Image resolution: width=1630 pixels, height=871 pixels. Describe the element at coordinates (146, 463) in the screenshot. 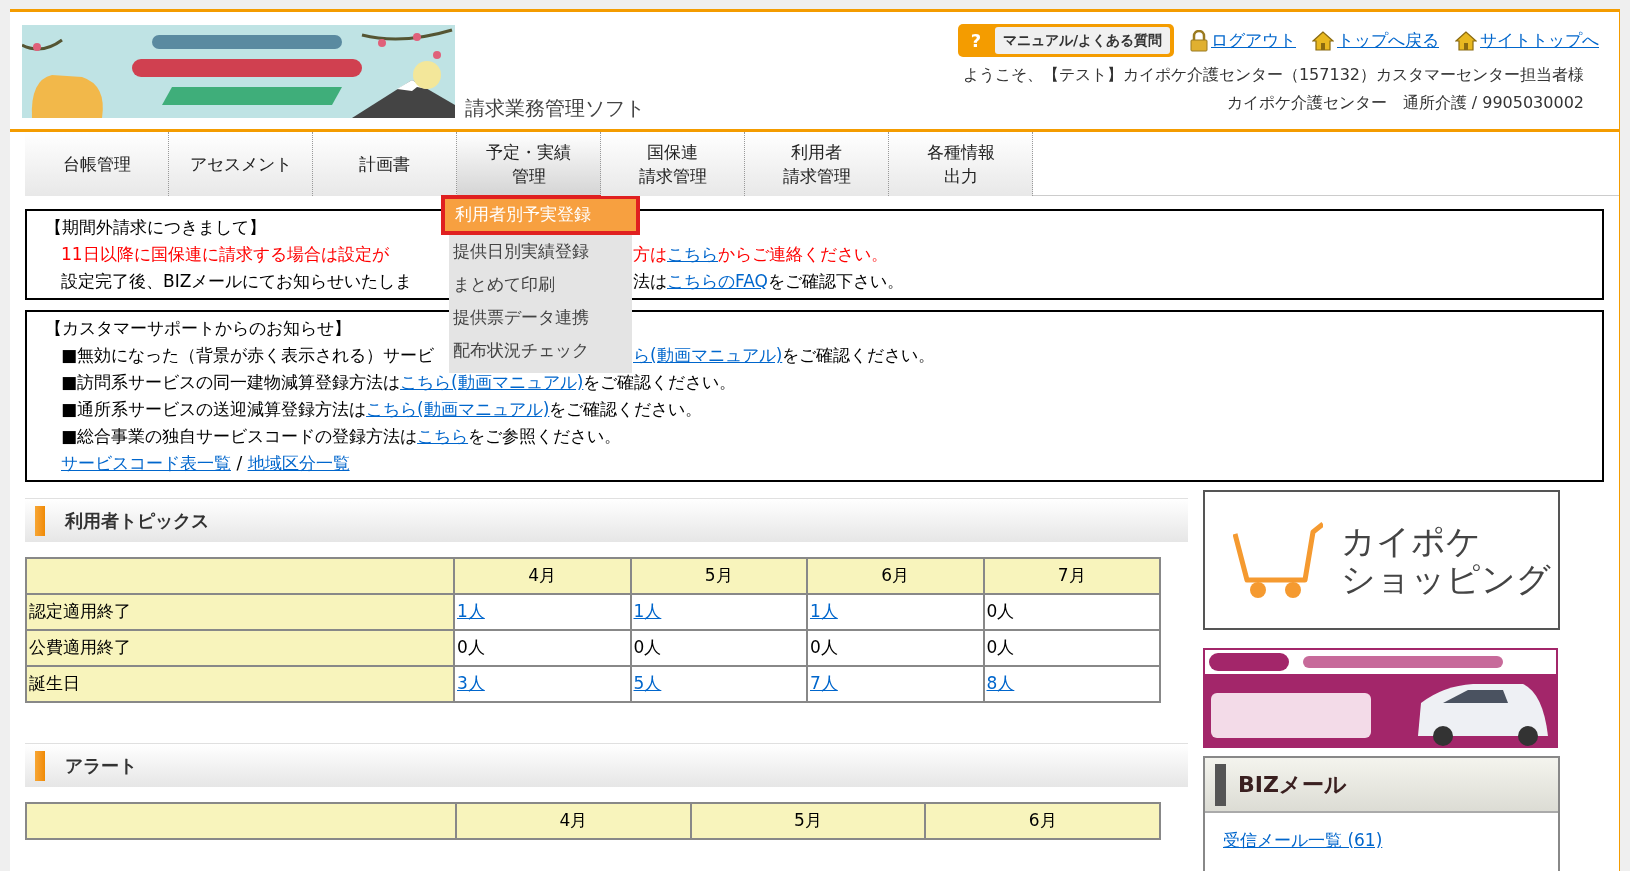

I see `link: サービスコード表一覧` at that location.